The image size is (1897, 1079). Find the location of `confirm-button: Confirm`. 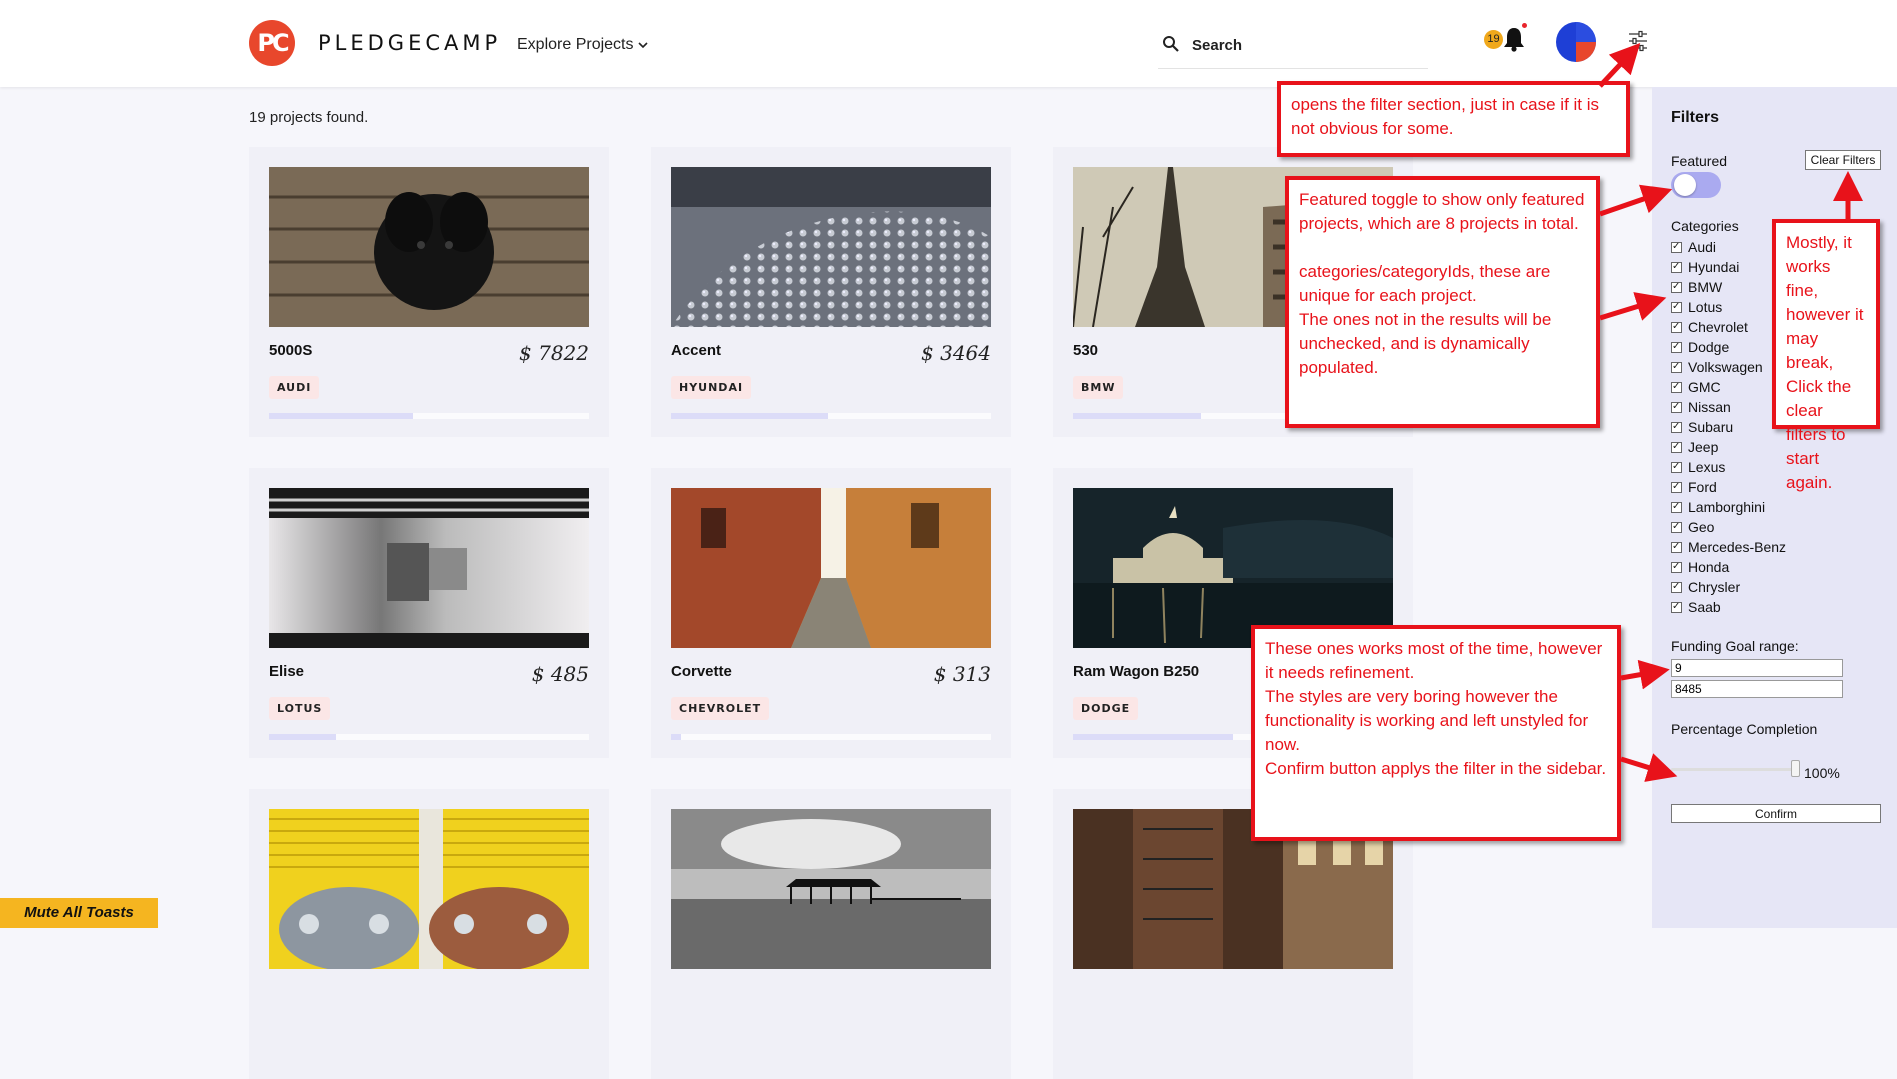

confirm-button: Confirm is located at coordinates (1776, 813).